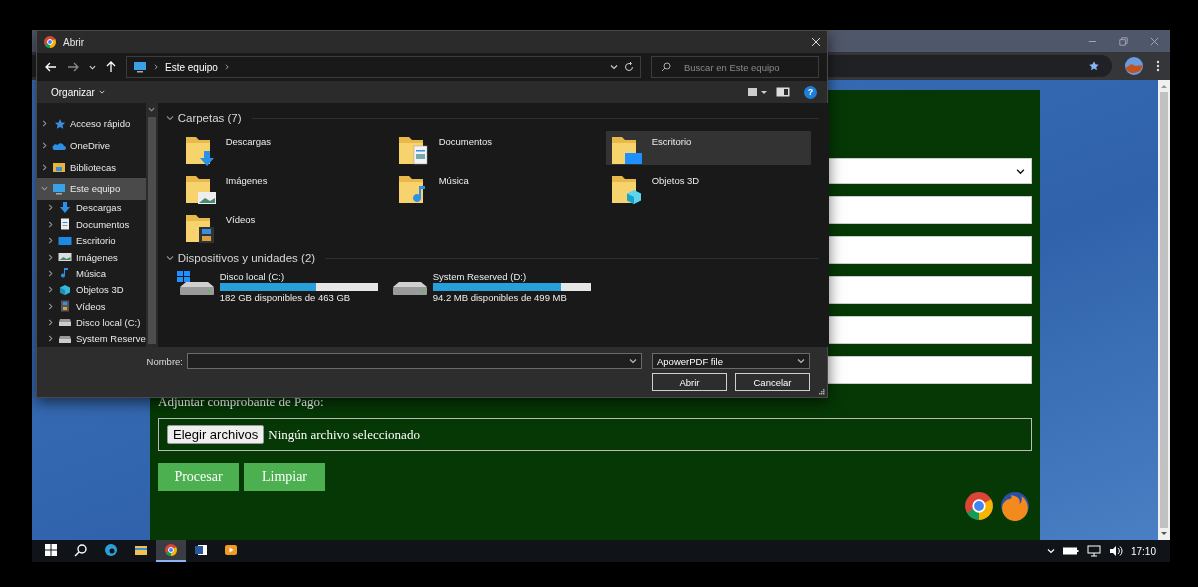 This screenshot has height=587, width=1198. Describe the element at coordinates (708, 187) in the screenshot. I see `folder-item: Objetos 3D` at that location.